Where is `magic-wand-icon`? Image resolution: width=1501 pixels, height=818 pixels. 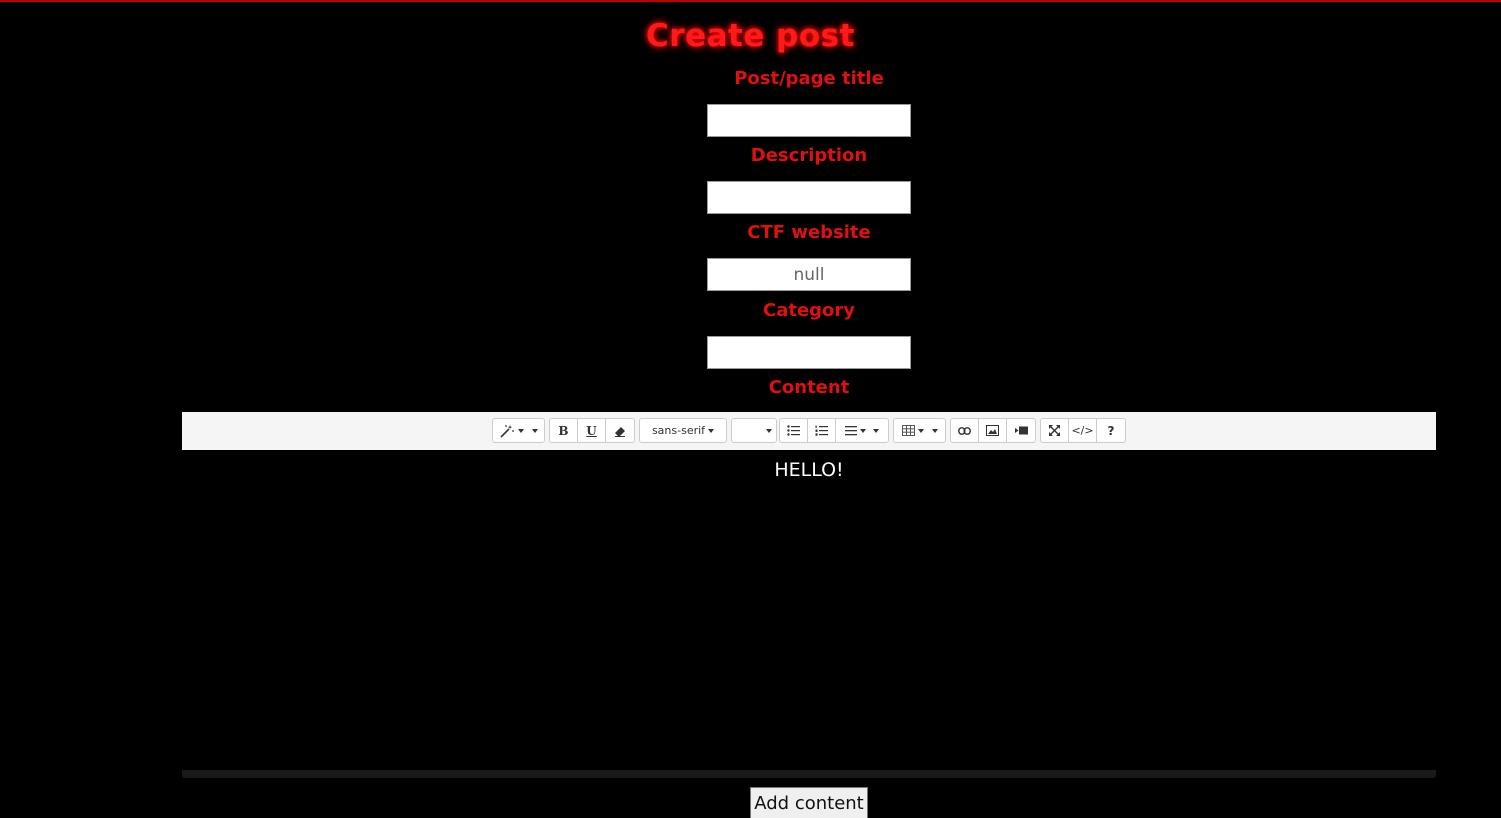
magic-wand-icon is located at coordinates (507, 431).